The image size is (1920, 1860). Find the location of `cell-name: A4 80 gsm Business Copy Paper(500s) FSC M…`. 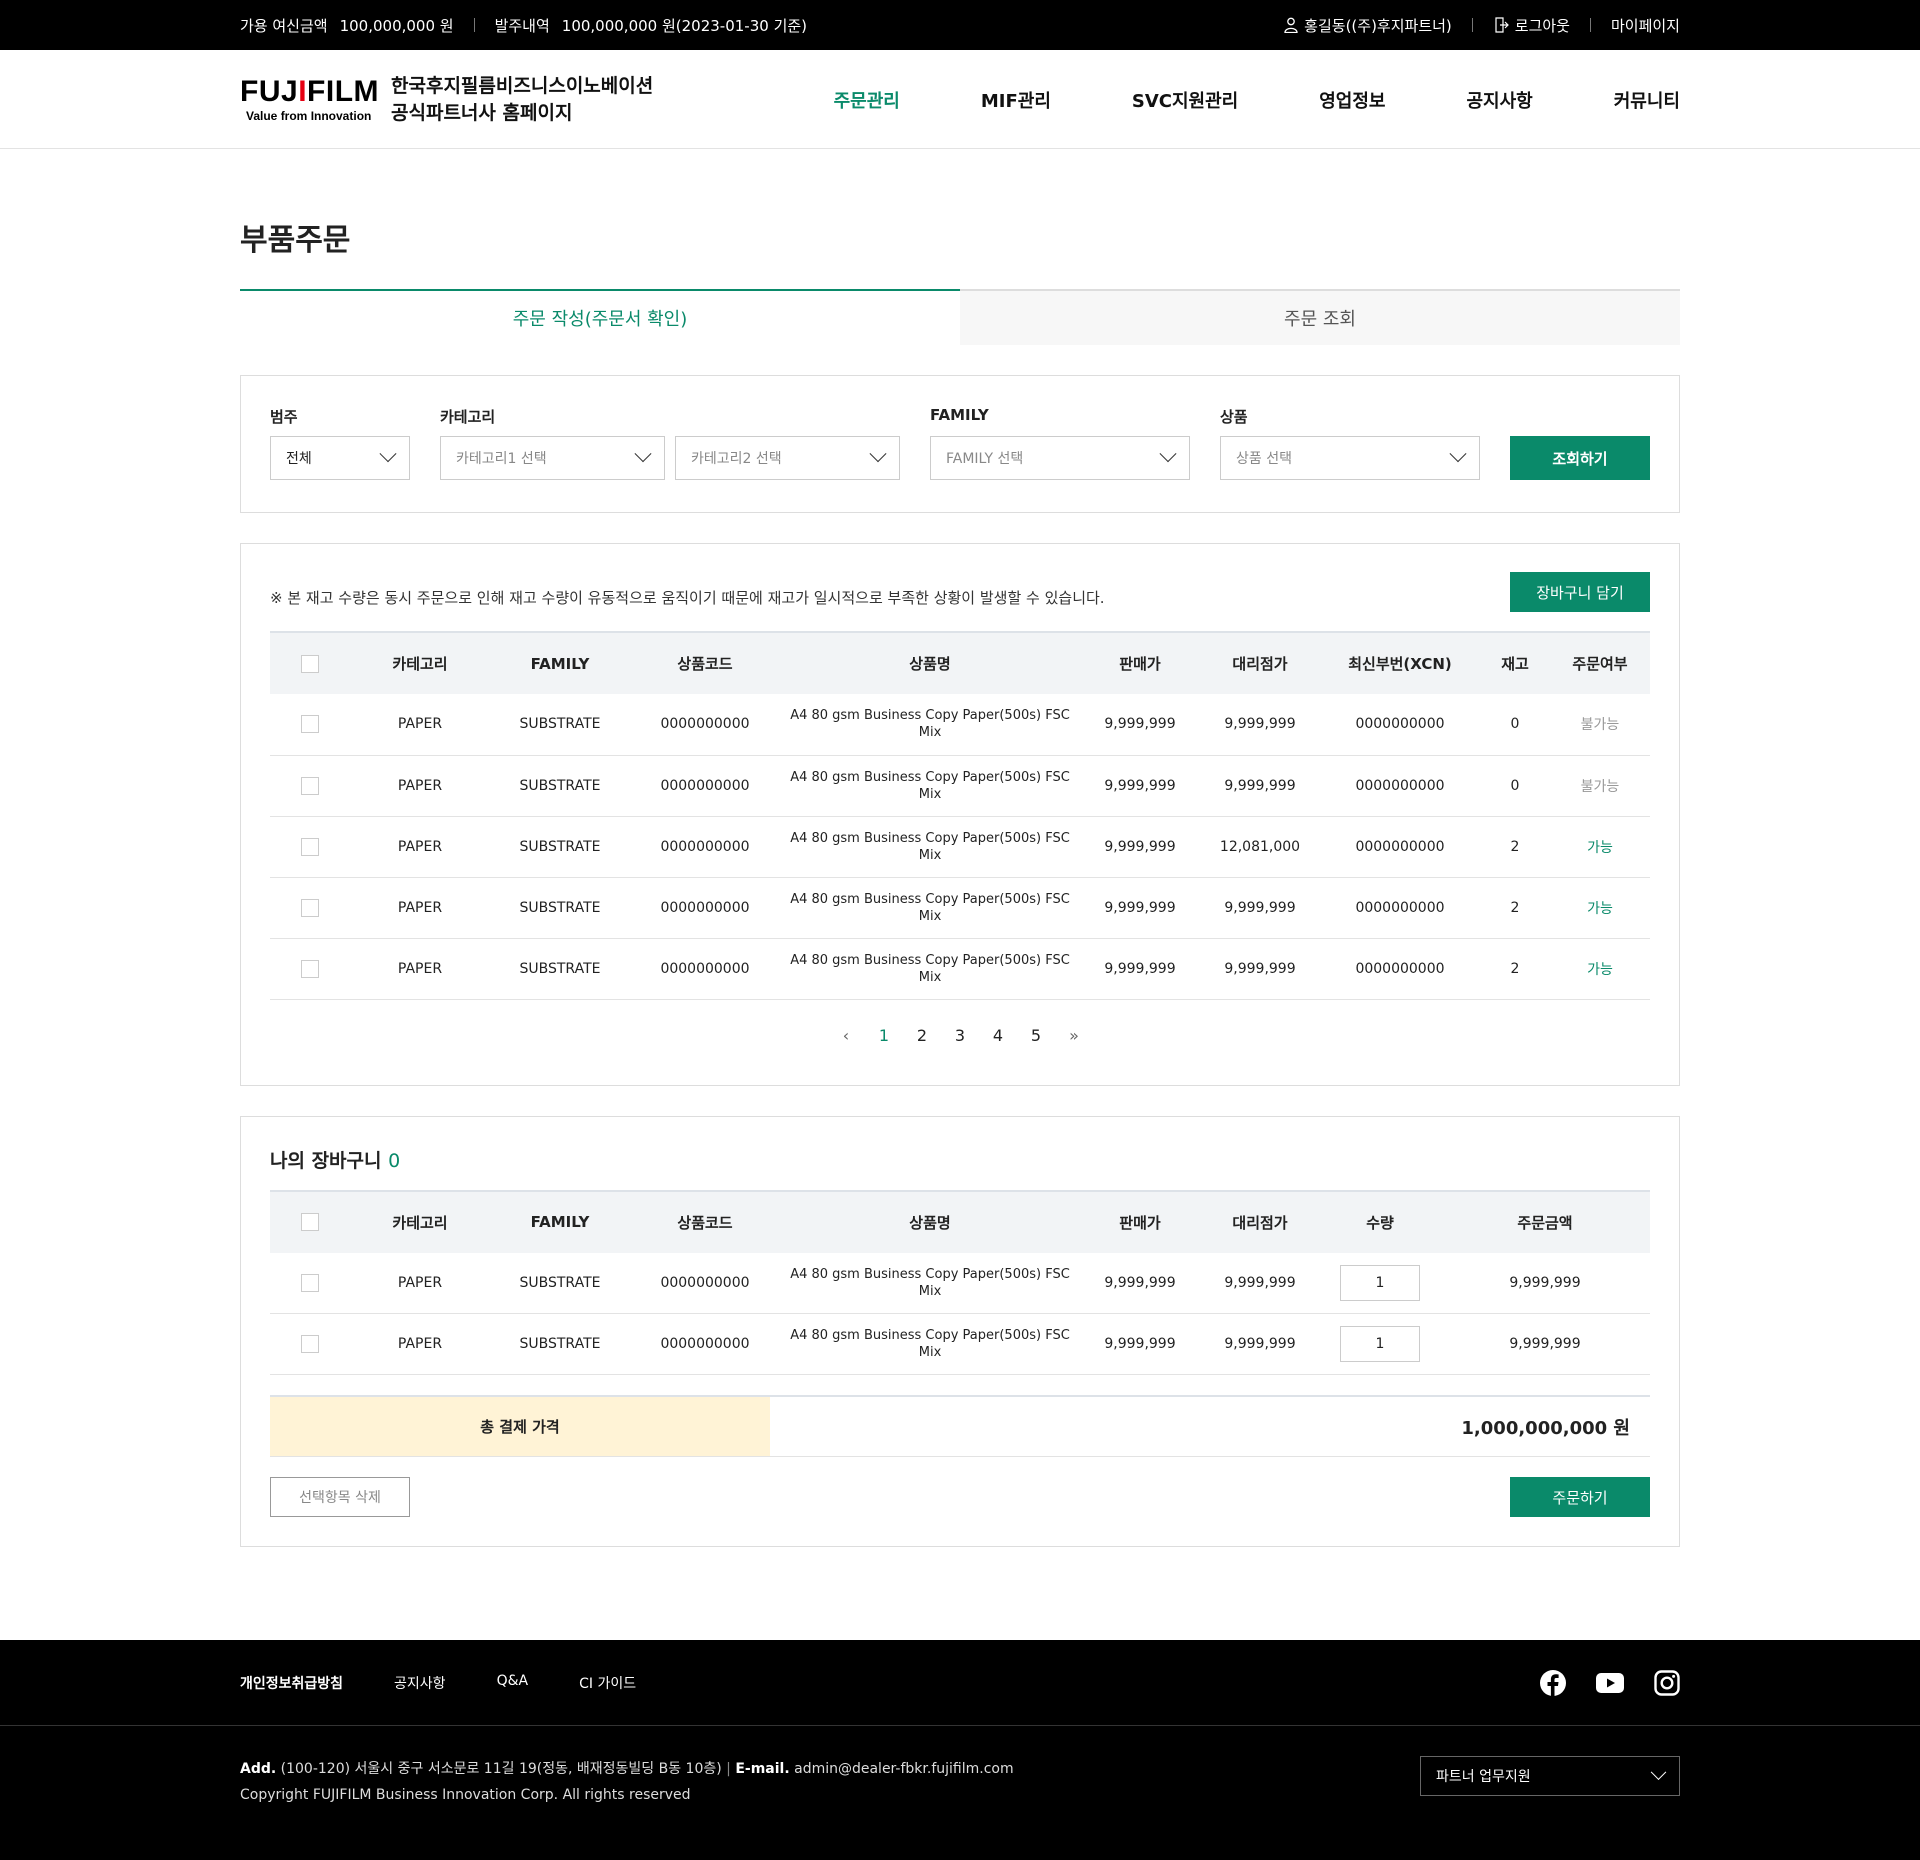

cell-name: A4 80 gsm Business Copy Paper(500s) FSC M… is located at coordinates (930, 724).